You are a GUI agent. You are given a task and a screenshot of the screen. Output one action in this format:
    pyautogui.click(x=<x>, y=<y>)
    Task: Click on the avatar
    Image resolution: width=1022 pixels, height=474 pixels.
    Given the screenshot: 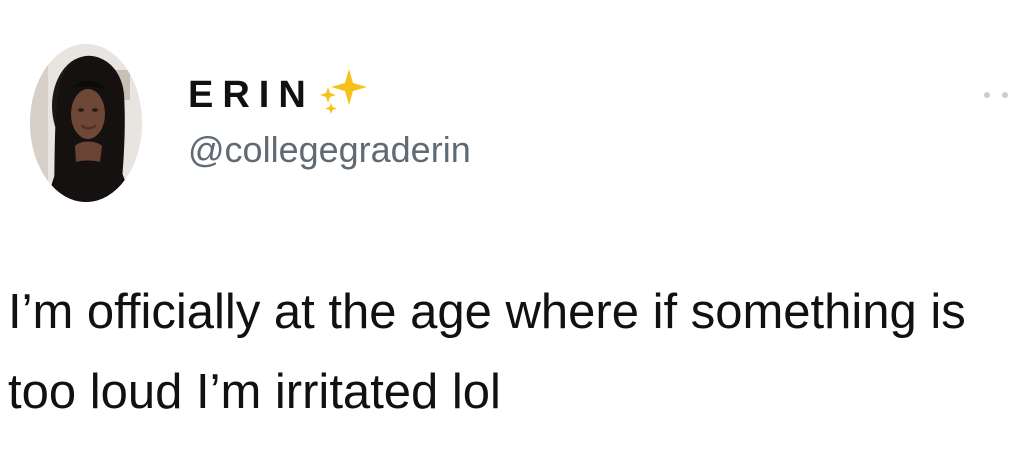 What is the action you would take?
    pyautogui.click(x=86, y=123)
    